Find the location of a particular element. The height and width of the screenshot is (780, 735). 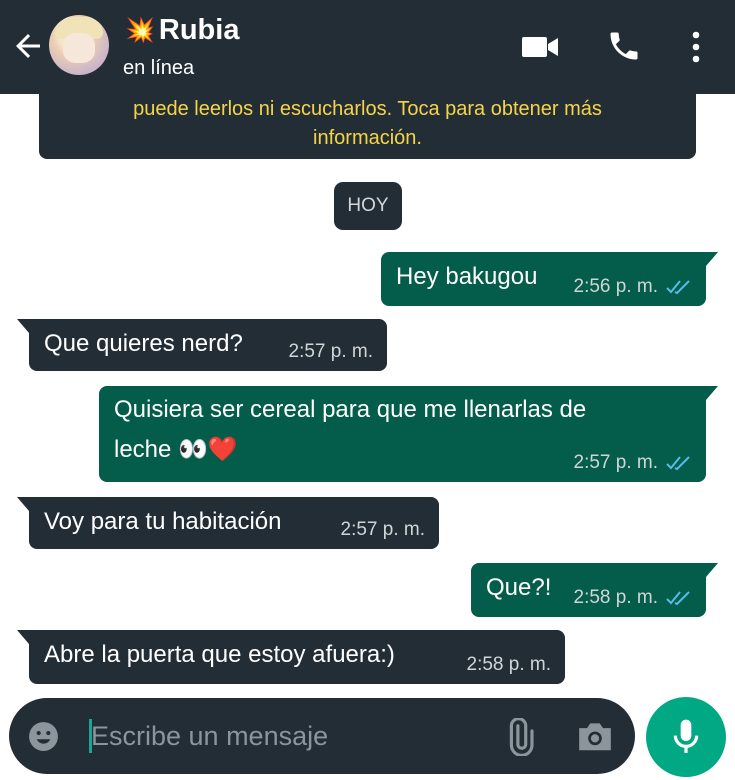

mic-button is located at coordinates (686, 737).